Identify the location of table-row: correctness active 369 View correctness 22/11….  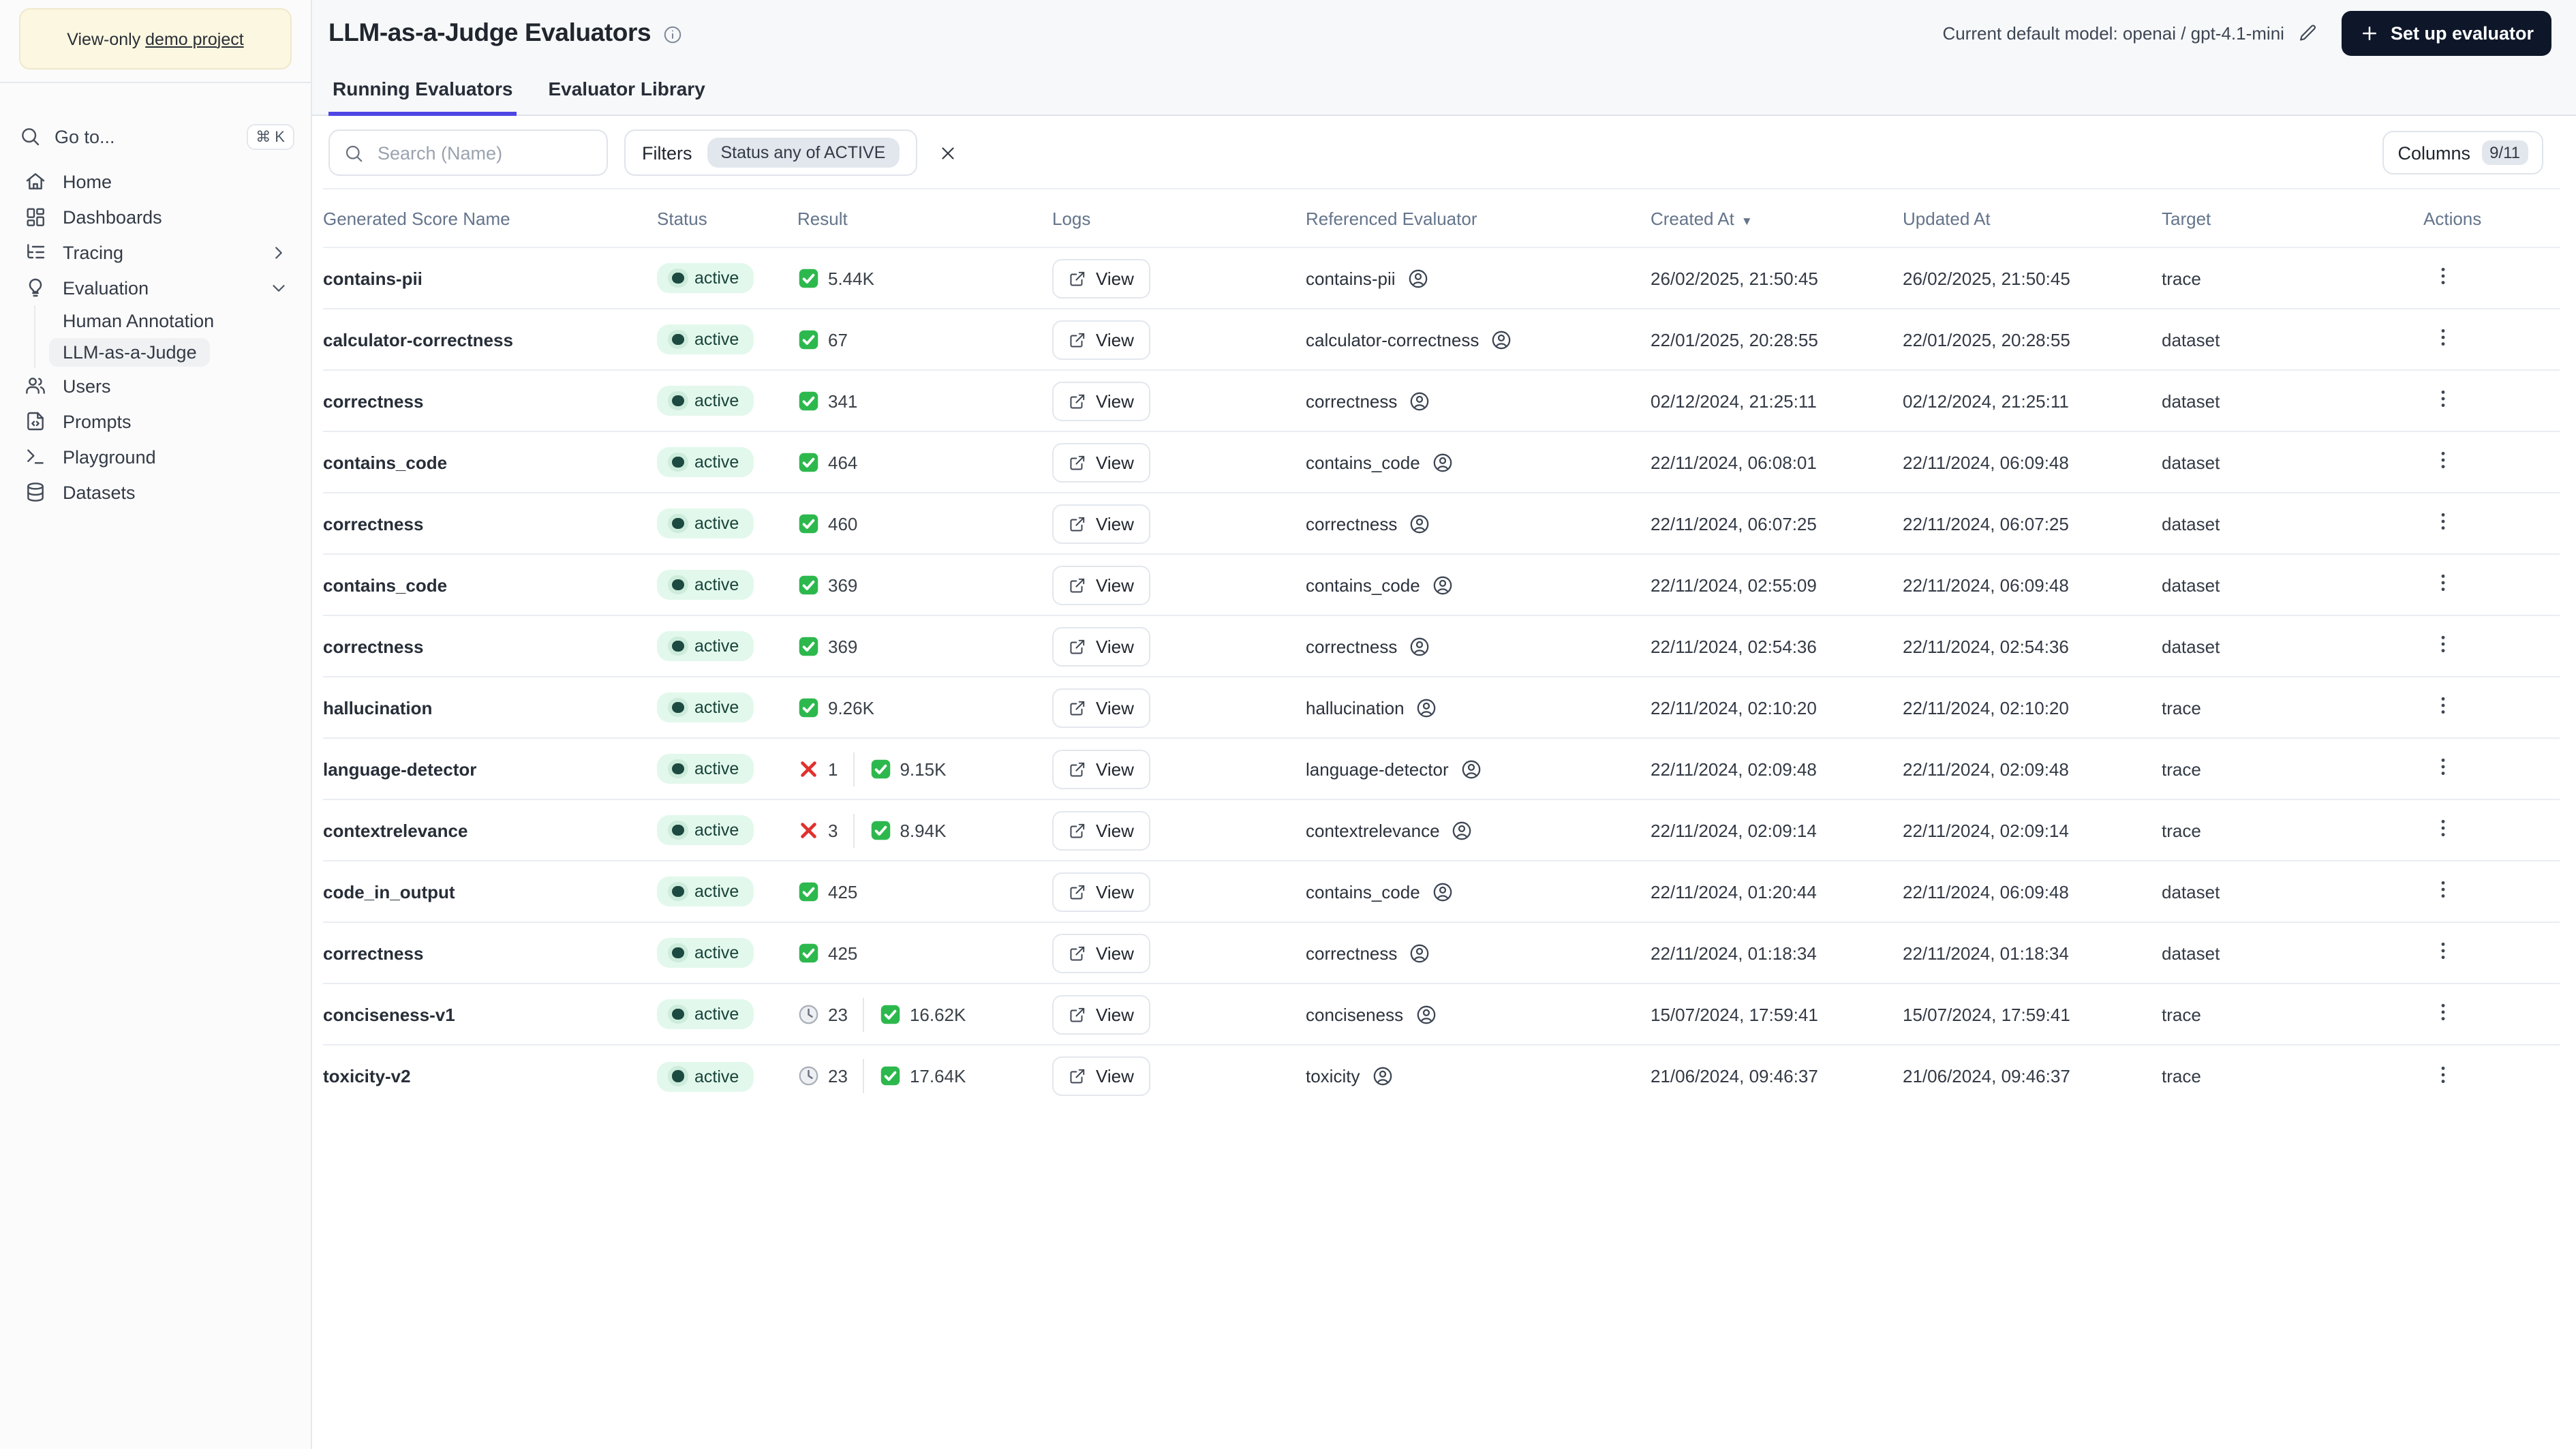
(1441, 647).